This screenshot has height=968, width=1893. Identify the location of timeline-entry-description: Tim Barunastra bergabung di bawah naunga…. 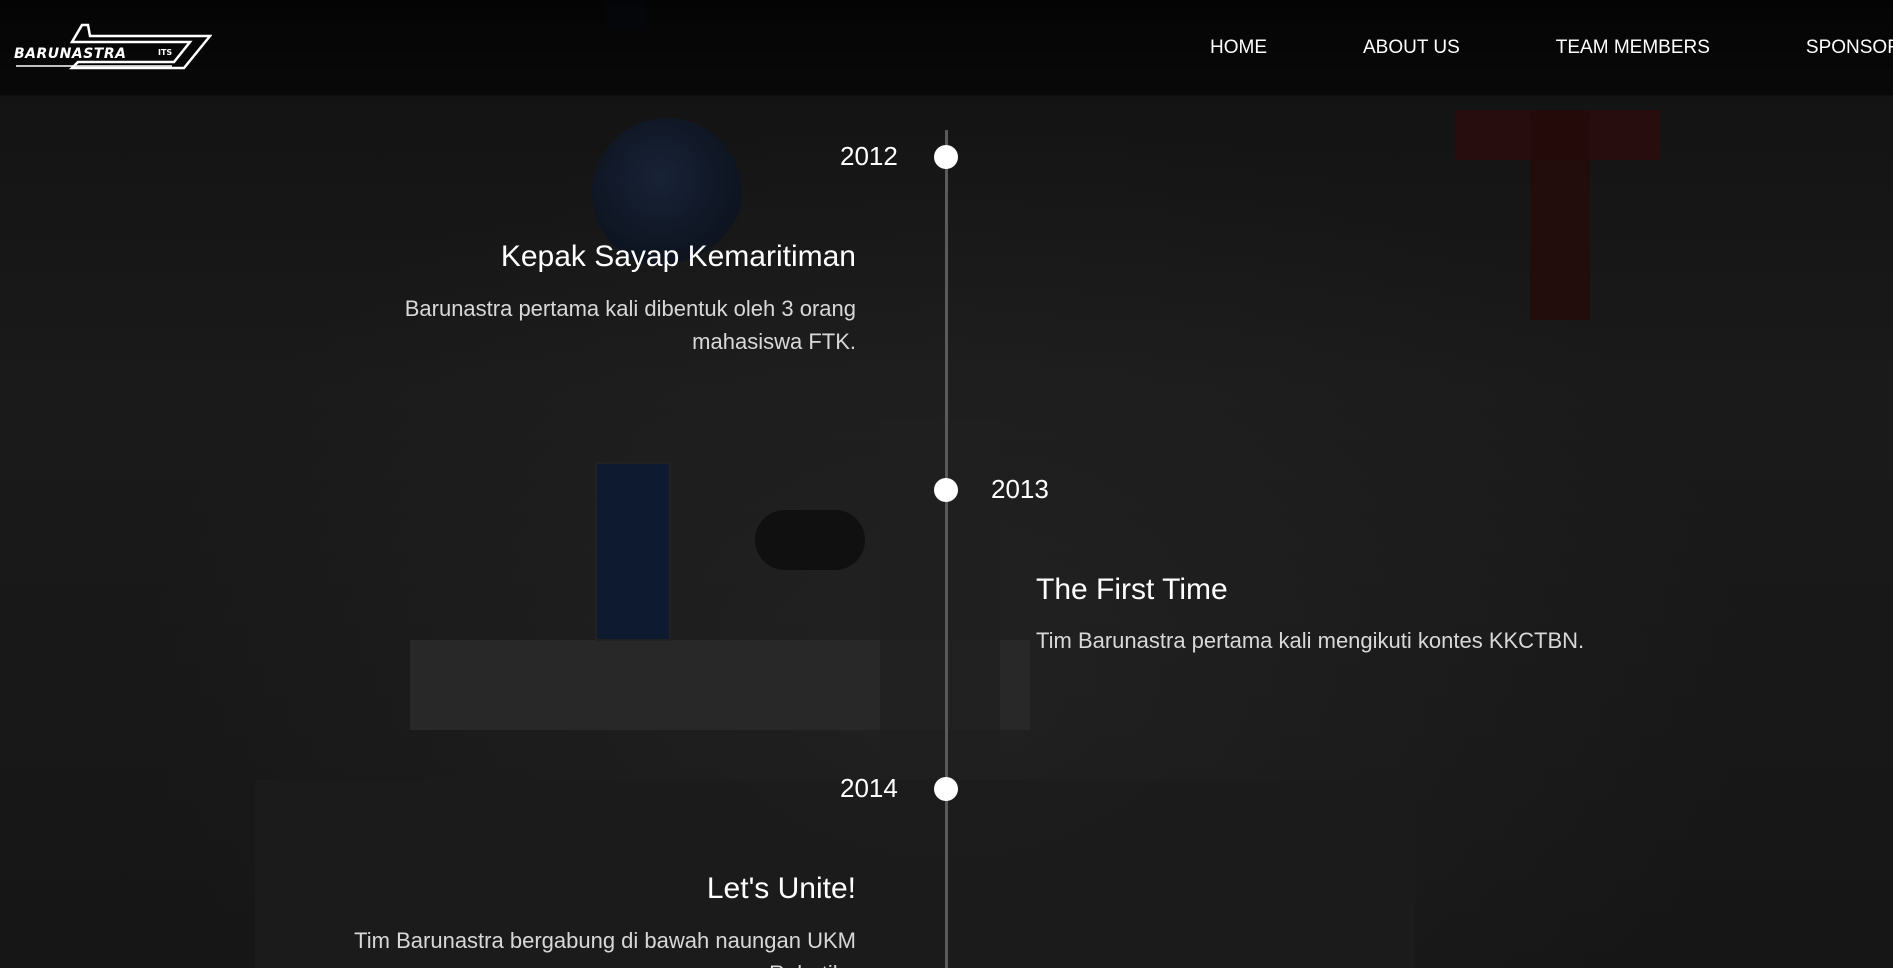
(605, 948).